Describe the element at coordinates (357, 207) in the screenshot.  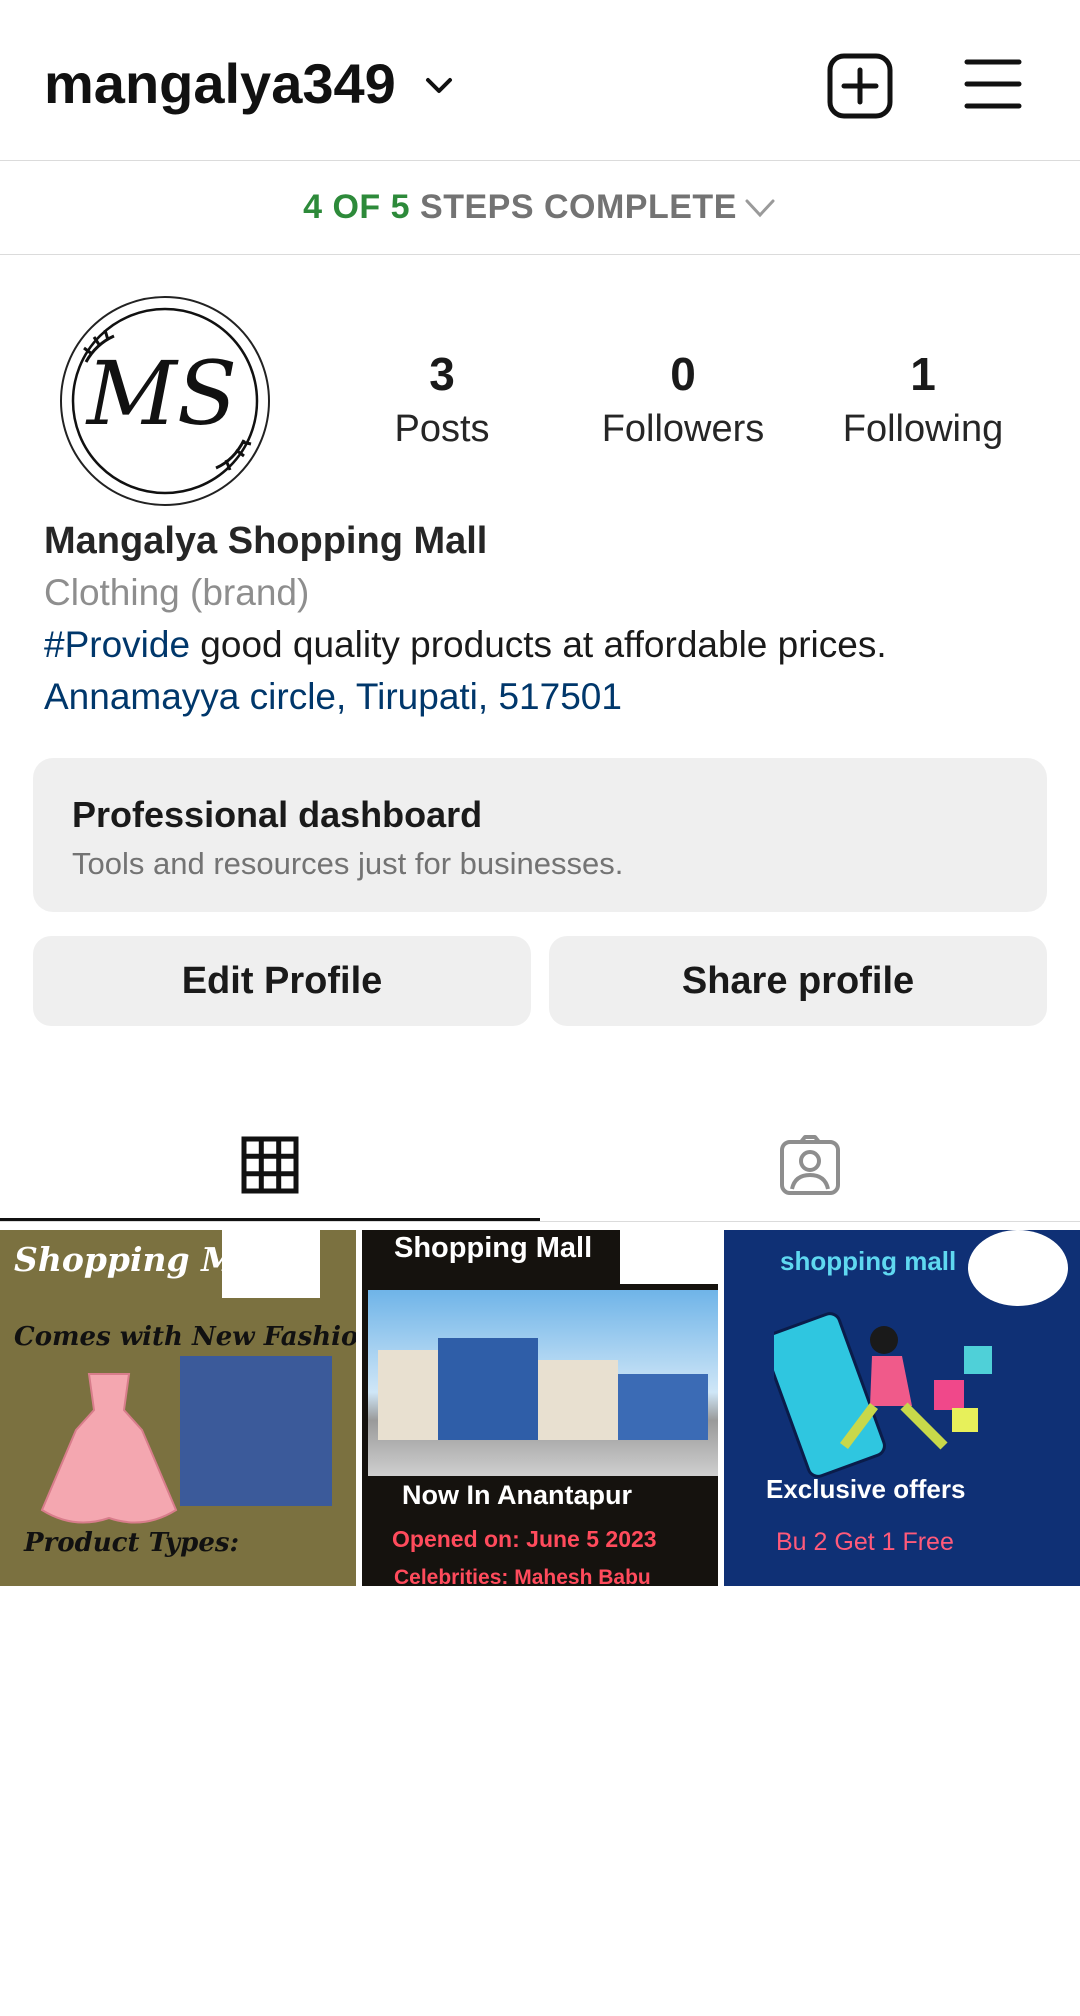
I see `steps-done-count: 4 OF 5` at that location.